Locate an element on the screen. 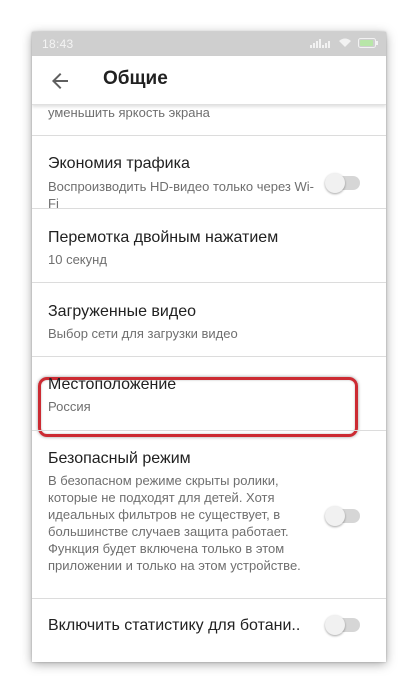  settings-item-double-tap-seek: Перемотка двойным нажатием 10 секунд is located at coordinates (209, 246).